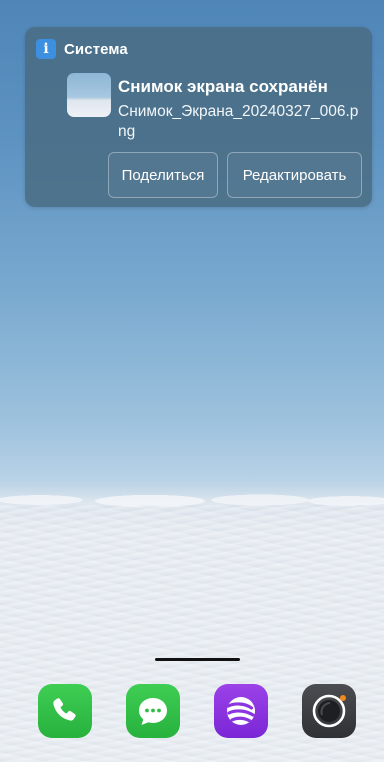  I want to click on notification-app-name: Система, so click(96, 49).